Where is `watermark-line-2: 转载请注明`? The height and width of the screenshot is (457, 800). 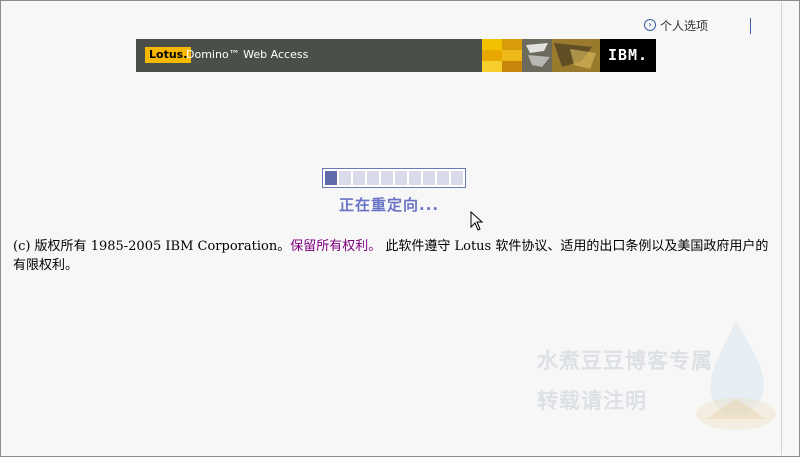
watermark-line-2: 转载请注明 is located at coordinates (592, 401).